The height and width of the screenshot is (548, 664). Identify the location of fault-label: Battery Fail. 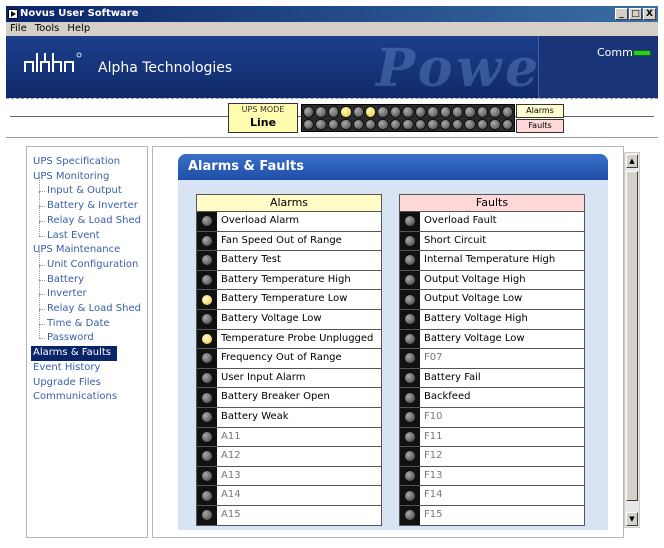
(452, 377).